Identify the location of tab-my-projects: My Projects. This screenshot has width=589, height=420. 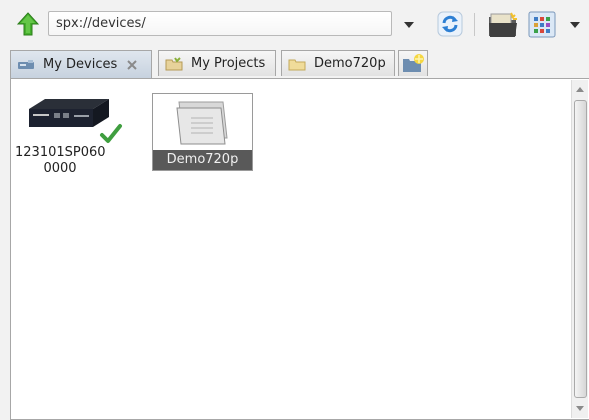
(217, 63).